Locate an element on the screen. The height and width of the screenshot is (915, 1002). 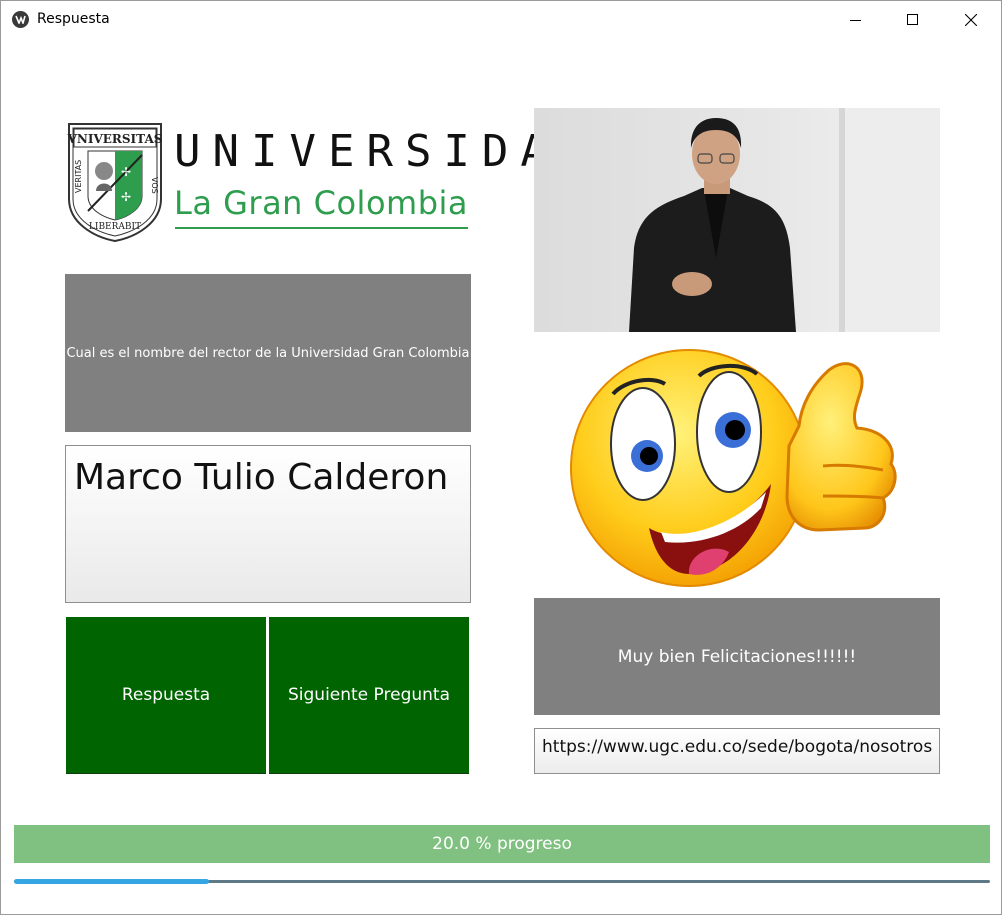
next-question-button: Siguiente Pregunta is located at coordinates (369, 695).